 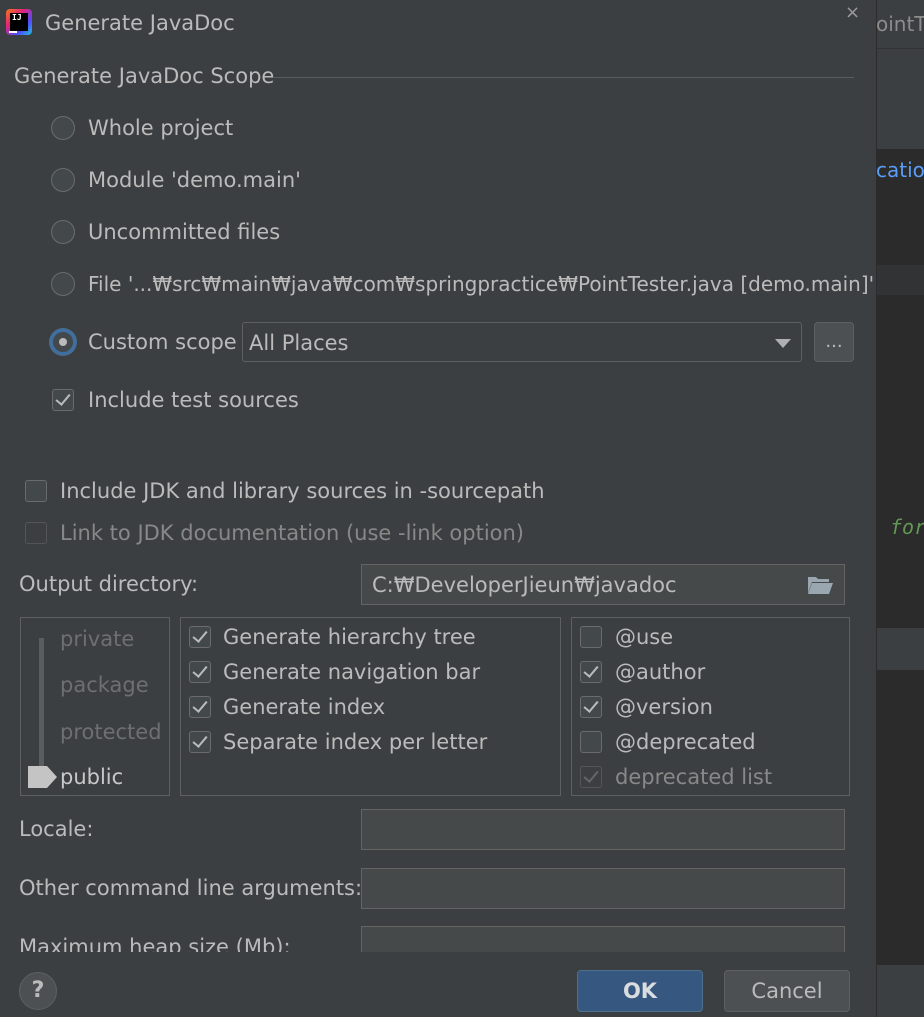 What do you see at coordinates (184, 232) in the screenshot?
I see `uncommitted-files-label: Uncommitted files` at bounding box center [184, 232].